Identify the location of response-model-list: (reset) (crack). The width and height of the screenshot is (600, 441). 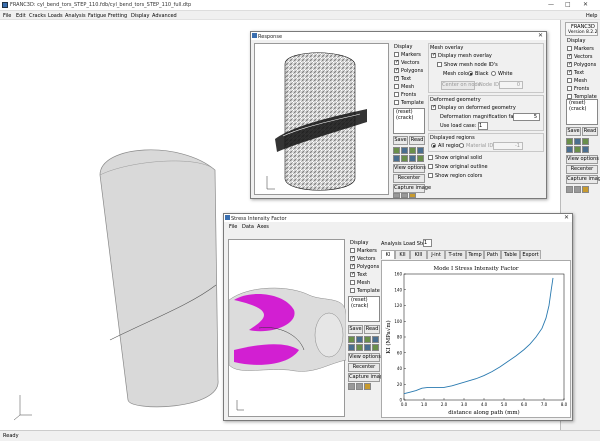
(409, 121).